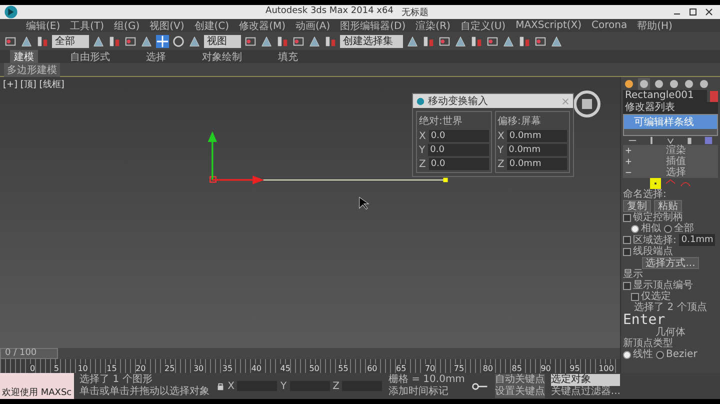 This screenshot has width=720, height=404. Describe the element at coordinates (656, 296) in the screenshot. I see `checkbox-label: 仅选定` at that location.